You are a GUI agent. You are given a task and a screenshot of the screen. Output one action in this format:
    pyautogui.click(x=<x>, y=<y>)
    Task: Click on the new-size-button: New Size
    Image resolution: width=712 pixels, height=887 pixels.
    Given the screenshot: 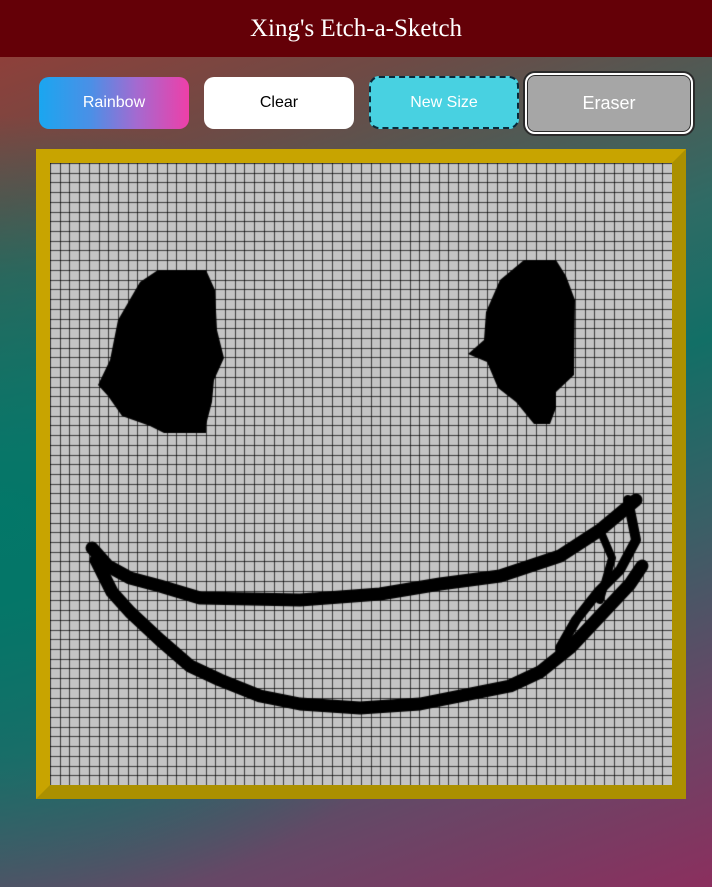 What is the action you would take?
    pyautogui.click(x=444, y=102)
    